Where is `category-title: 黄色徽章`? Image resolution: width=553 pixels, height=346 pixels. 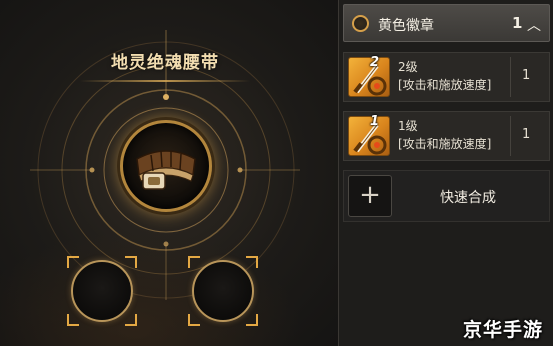
category-title: 黄色徽章 is located at coordinates (406, 26).